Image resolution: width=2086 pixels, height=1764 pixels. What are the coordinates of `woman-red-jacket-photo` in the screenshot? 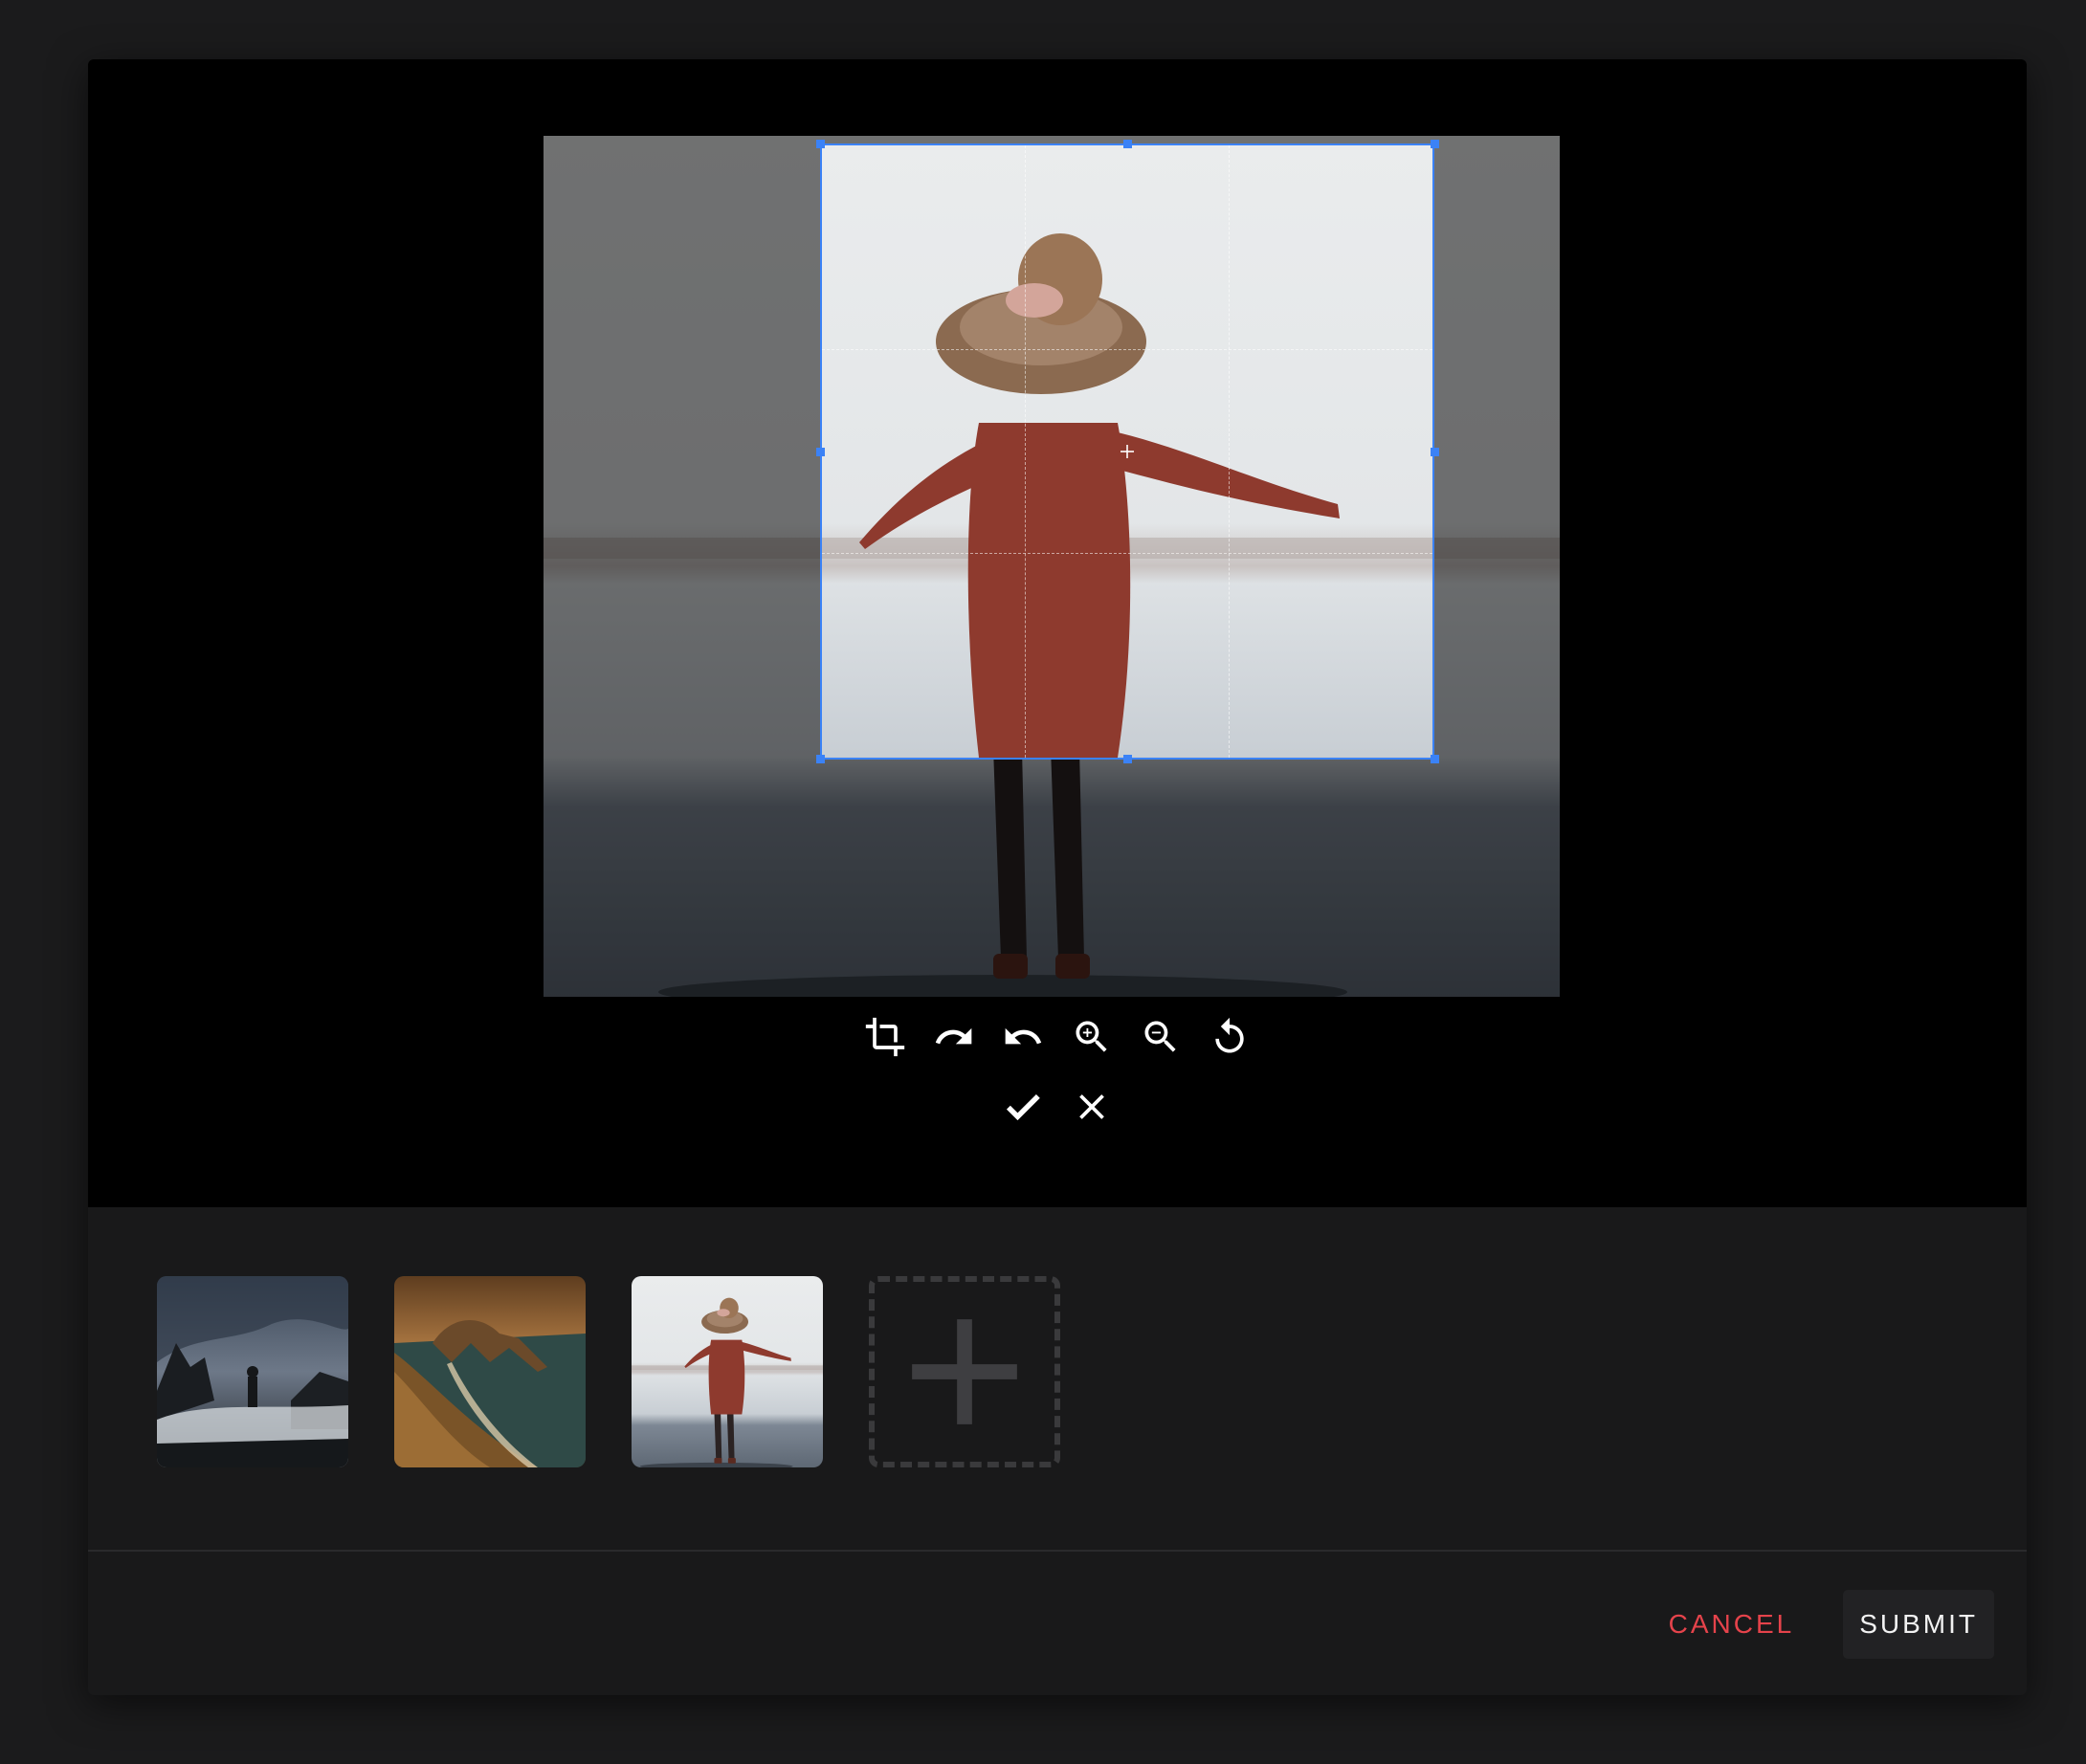 It's located at (727, 1371).